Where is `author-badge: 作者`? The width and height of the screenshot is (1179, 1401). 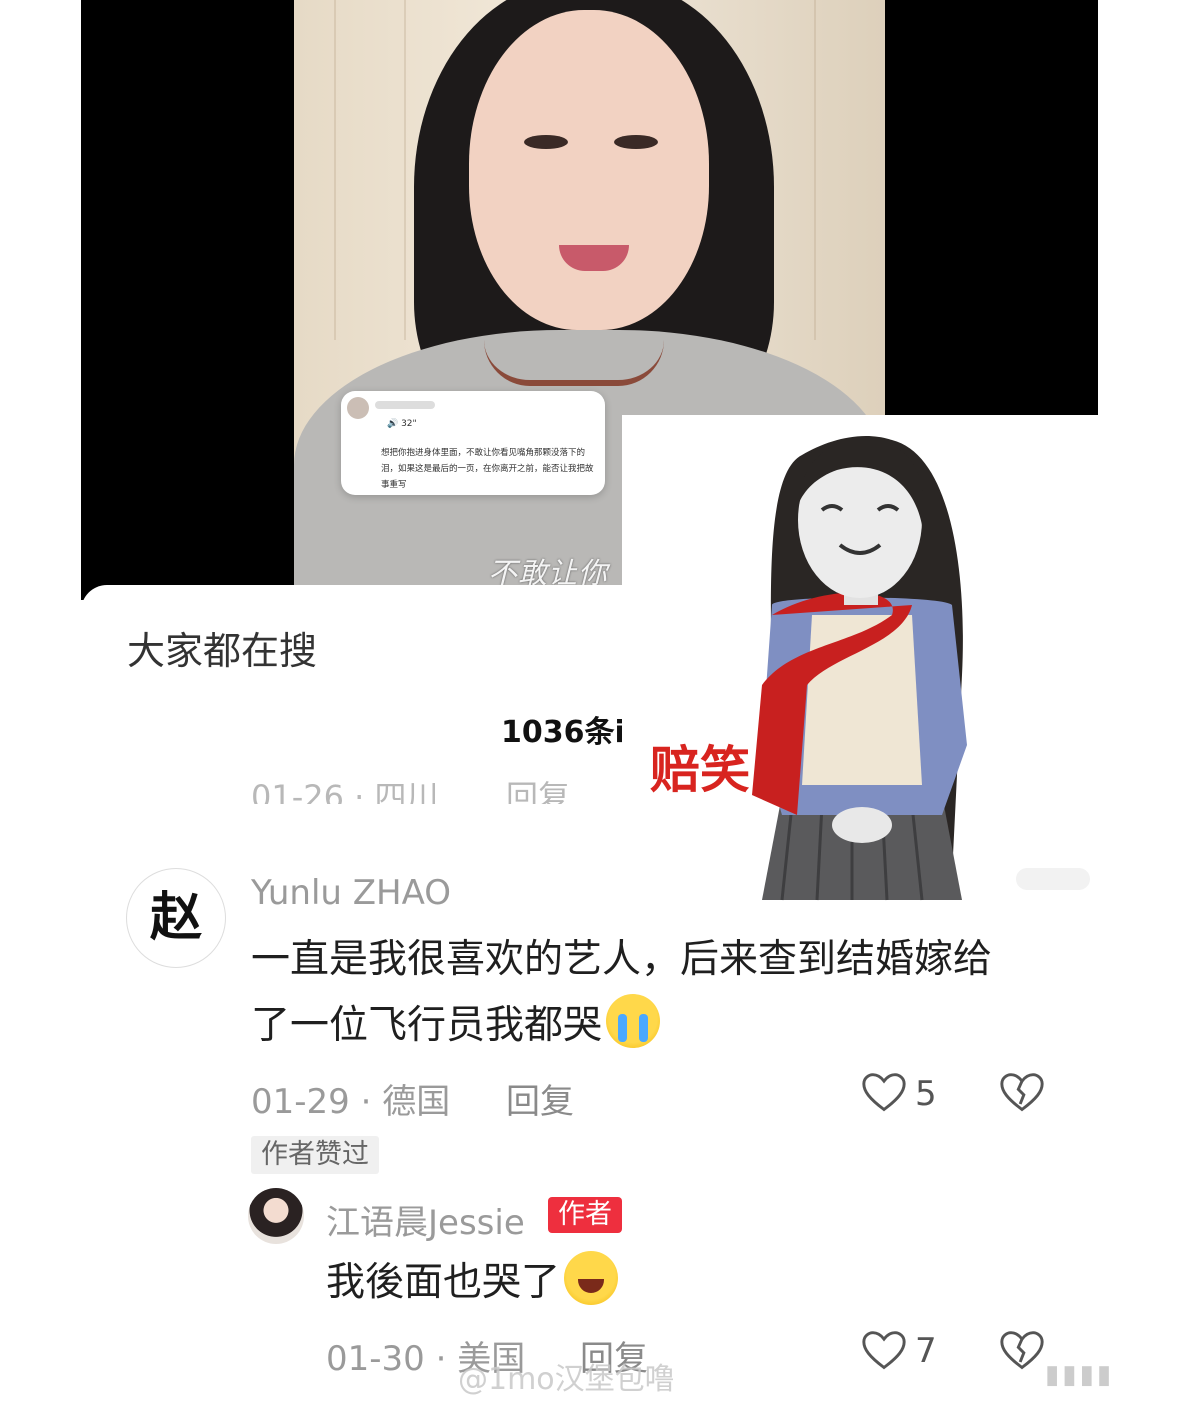
author-badge: 作者 is located at coordinates (585, 1215).